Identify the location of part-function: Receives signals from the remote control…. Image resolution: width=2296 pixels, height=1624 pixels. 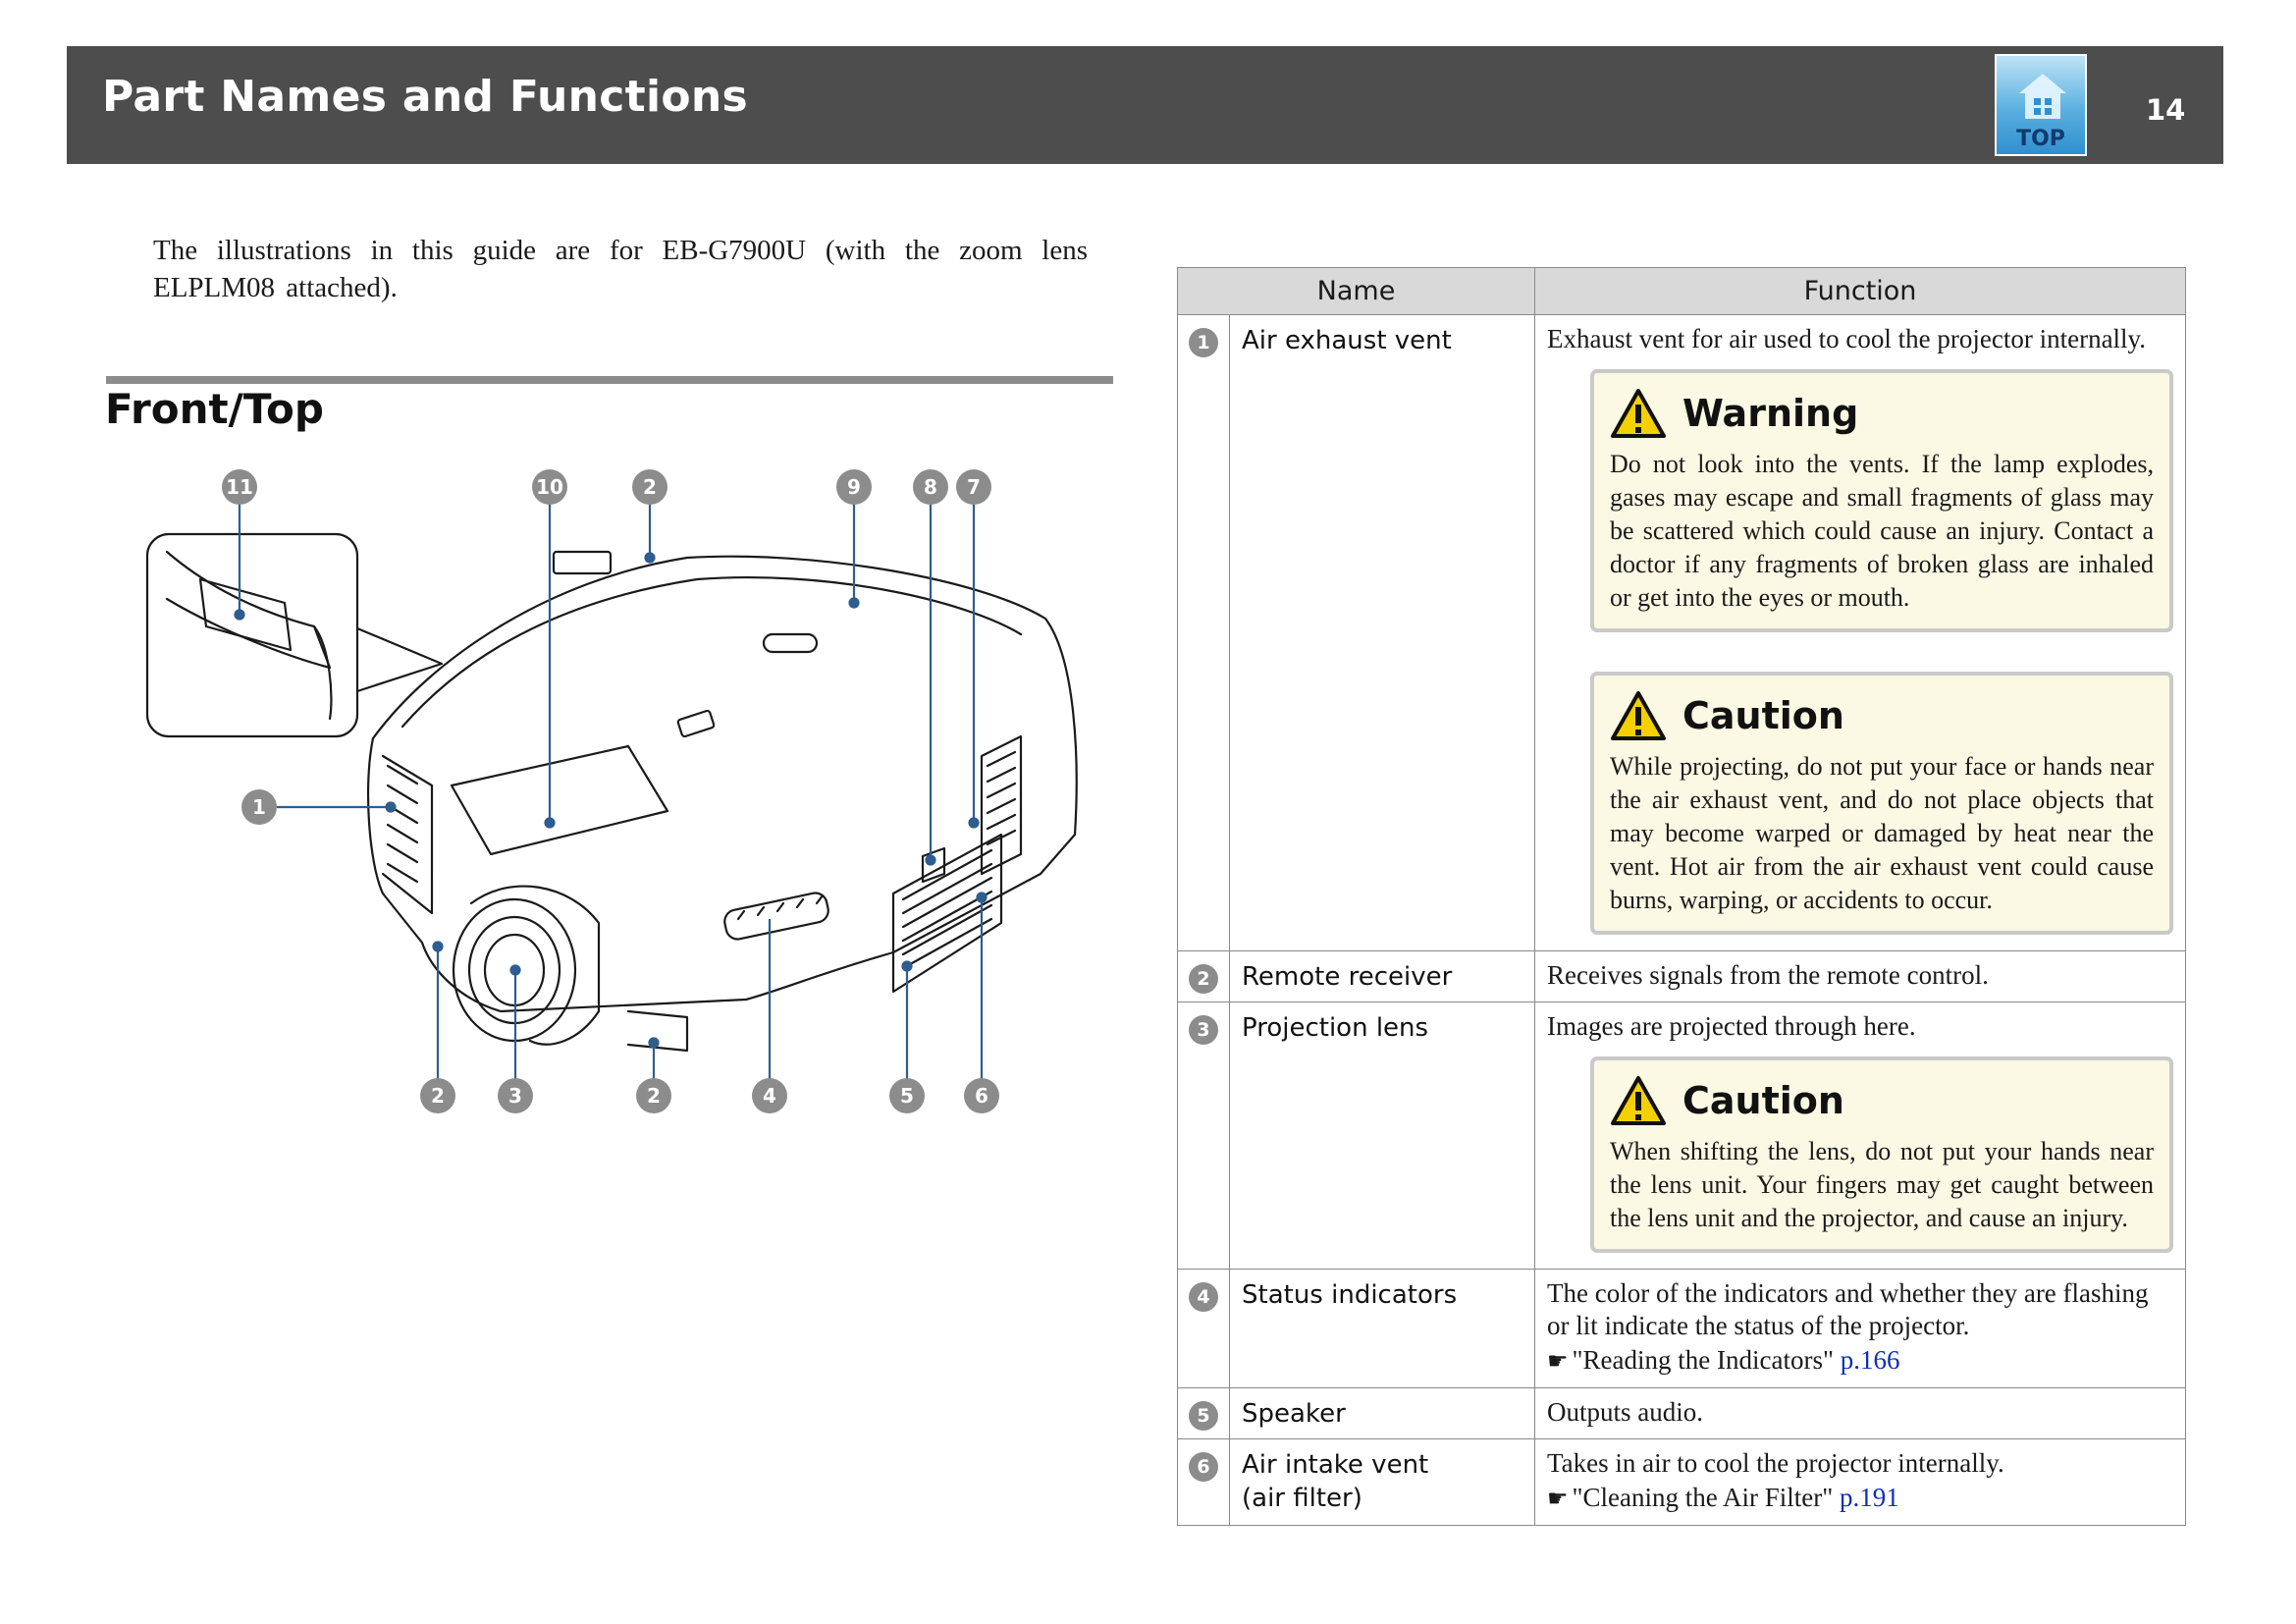
(1768, 975).